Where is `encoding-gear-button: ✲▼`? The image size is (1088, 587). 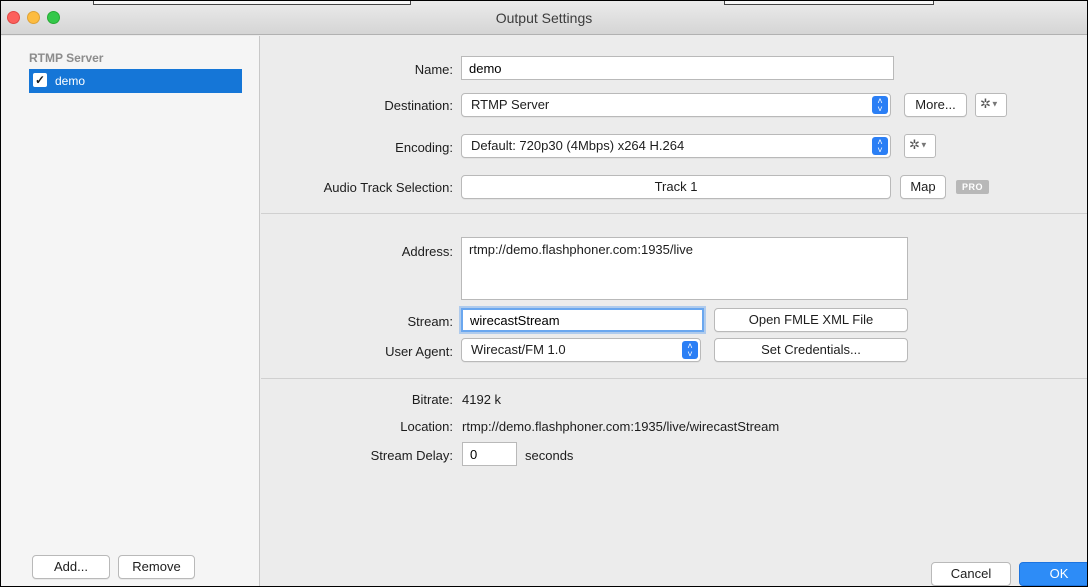
encoding-gear-button: ✲▼ is located at coordinates (920, 146).